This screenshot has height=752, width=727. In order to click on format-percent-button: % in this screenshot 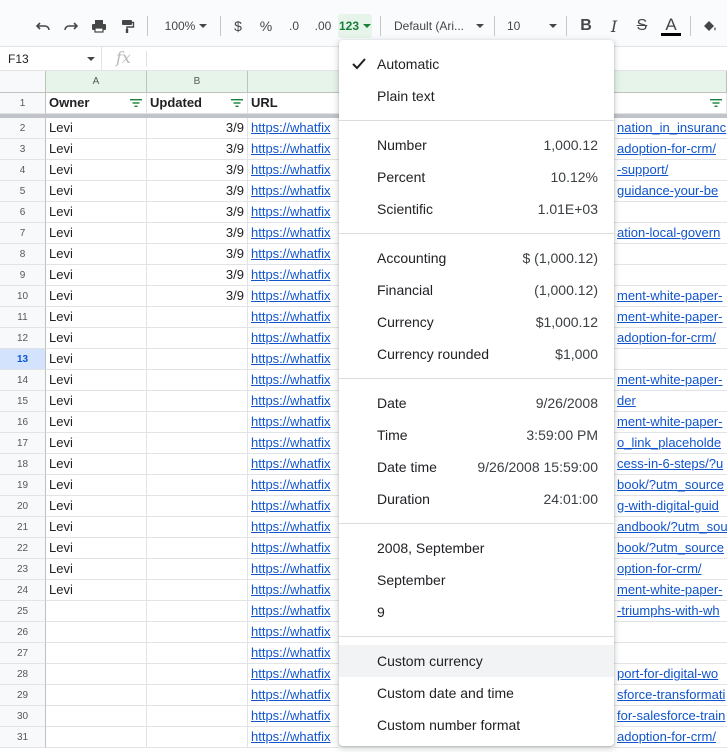, I will do `click(266, 26)`.